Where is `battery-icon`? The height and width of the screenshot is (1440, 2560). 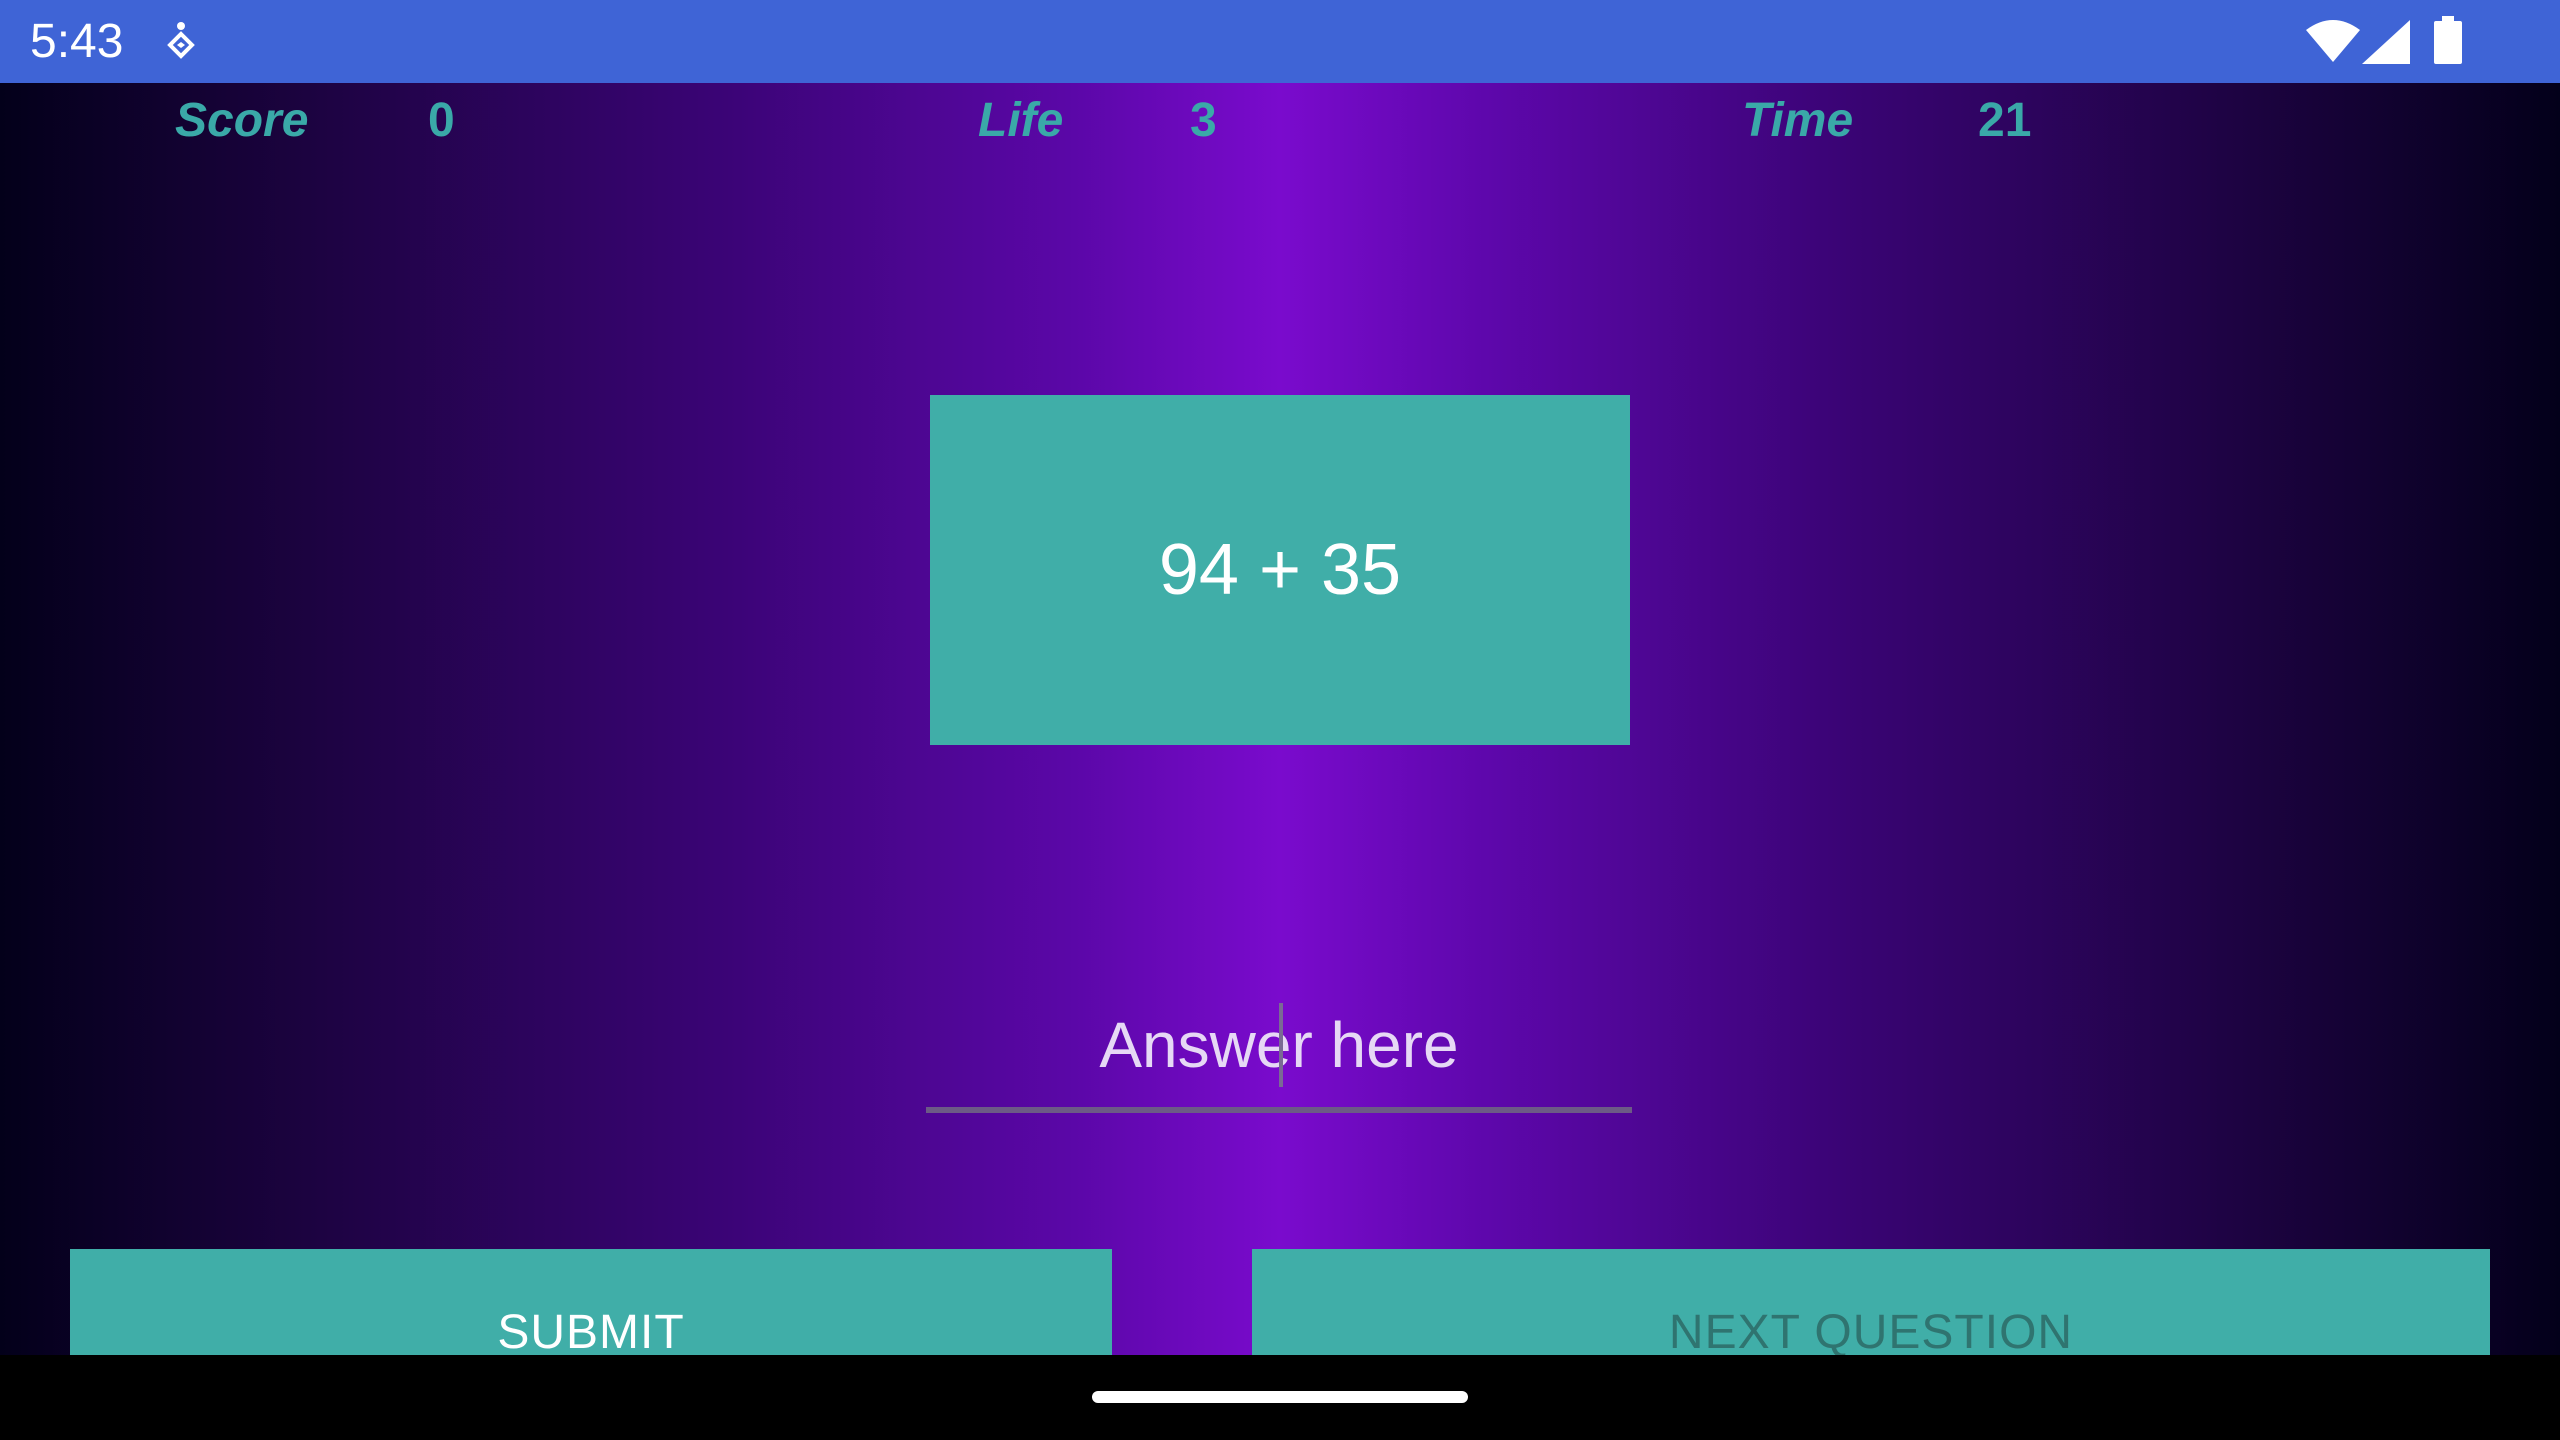 battery-icon is located at coordinates (2448, 40).